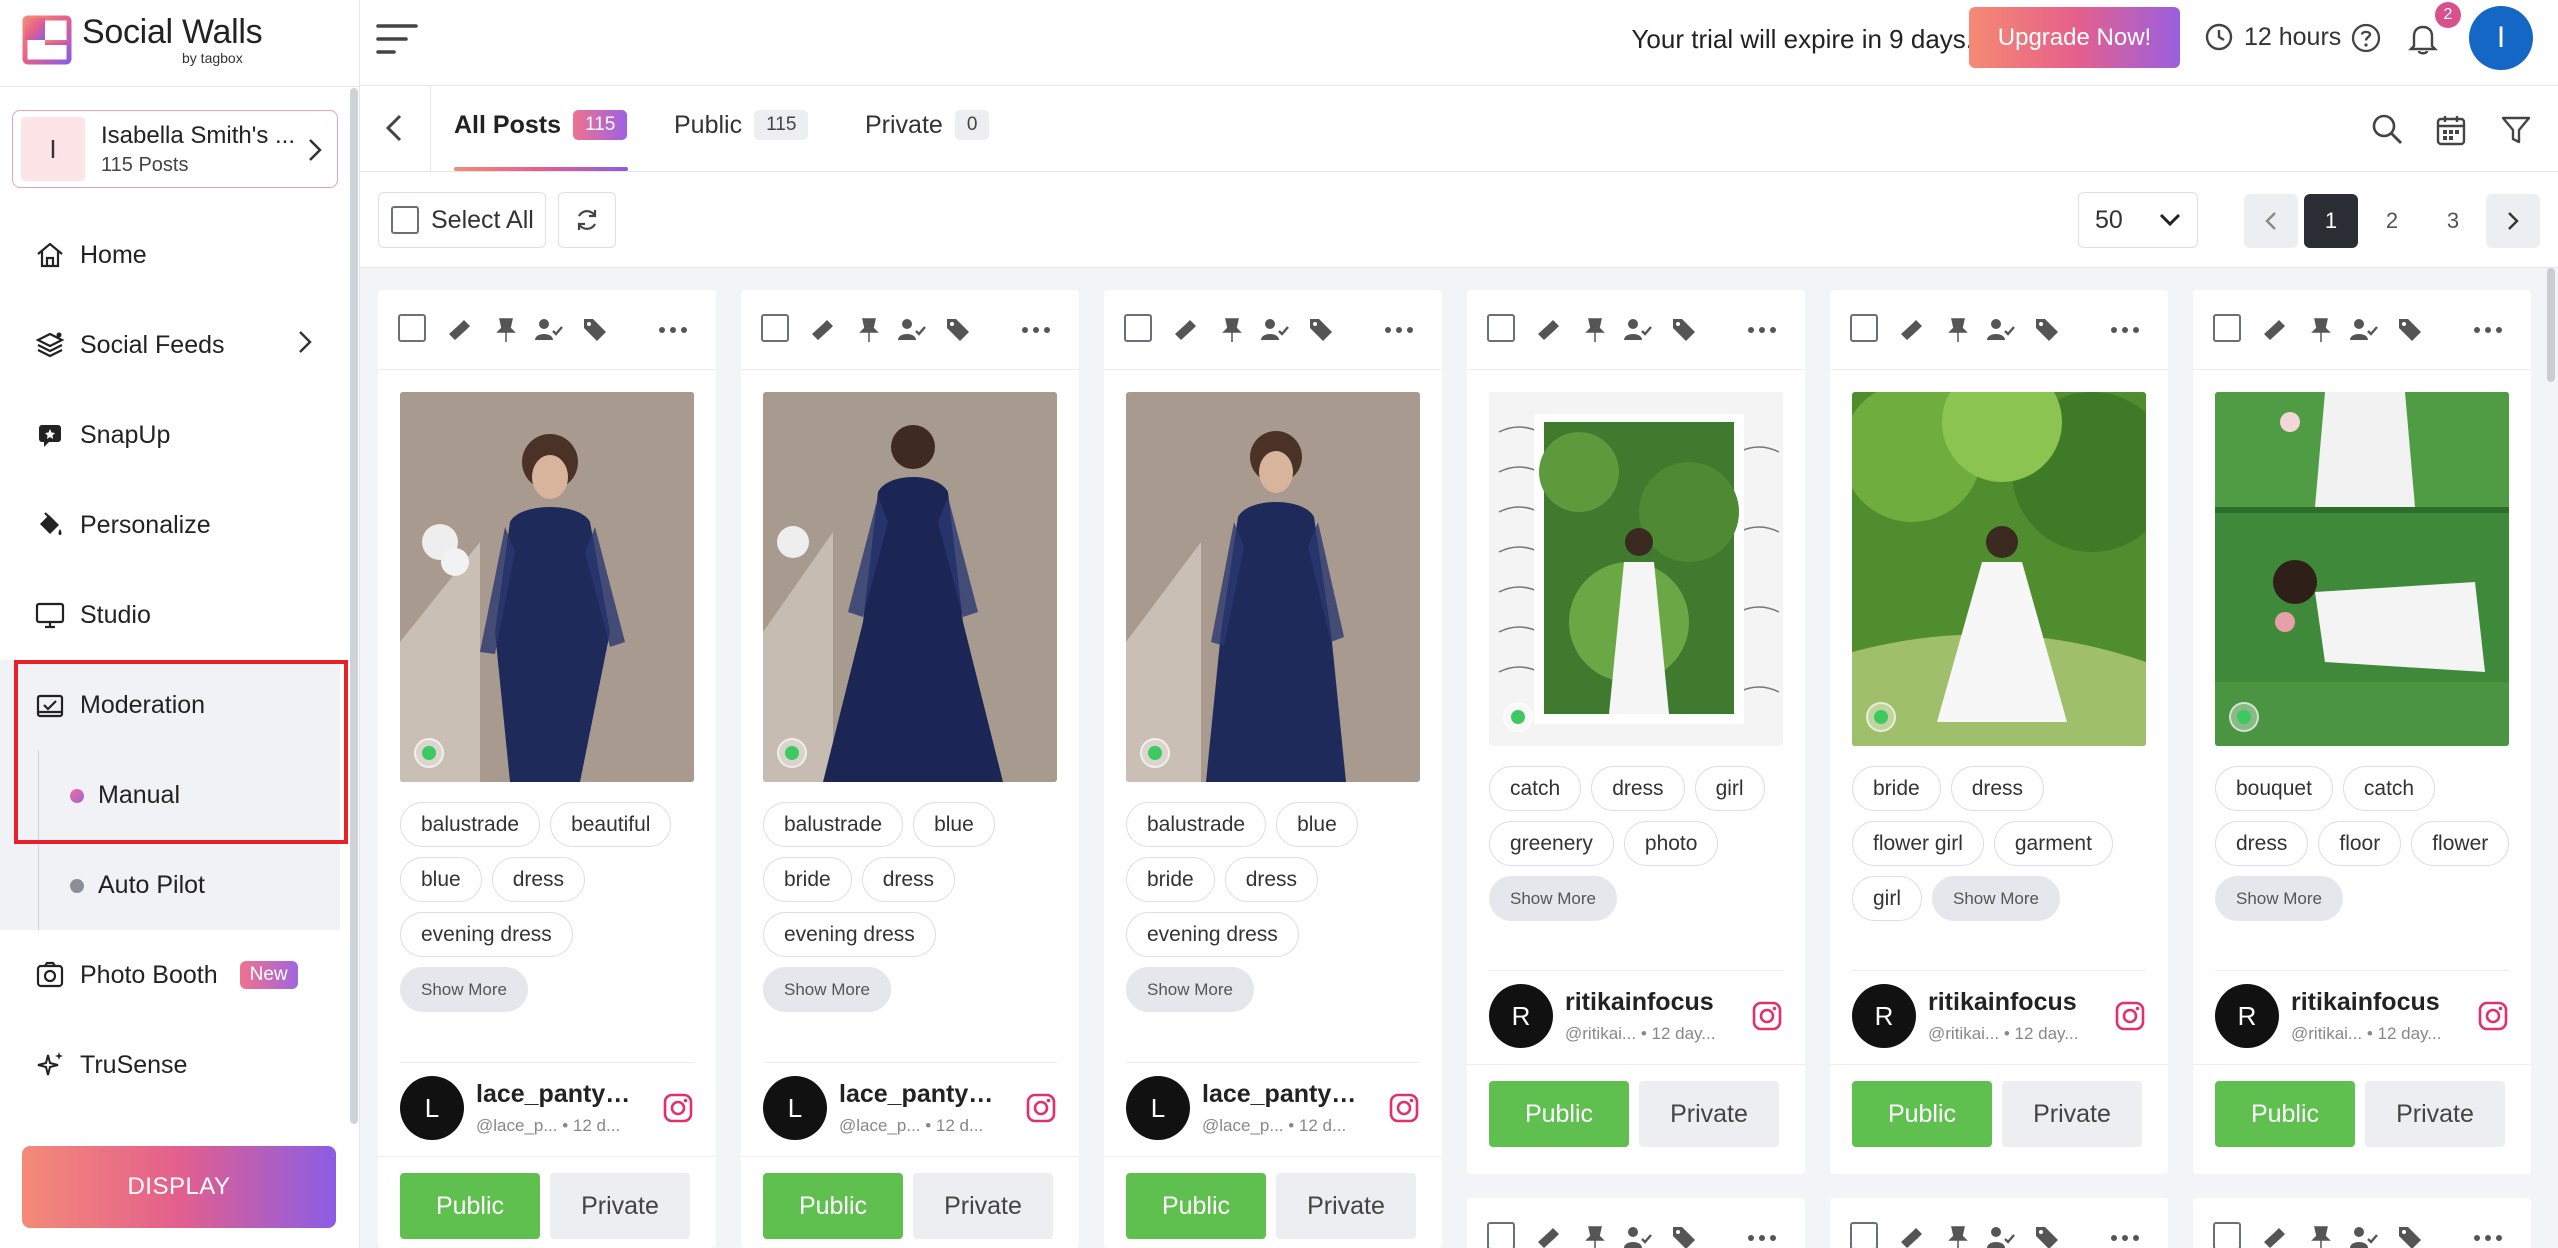 The height and width of the screenshot is (1248, 2558). What do you see at coordinates (179, 1187) in the screenshot?
I see `display-button: DISPLAY` at bounding box center [179, 1187].